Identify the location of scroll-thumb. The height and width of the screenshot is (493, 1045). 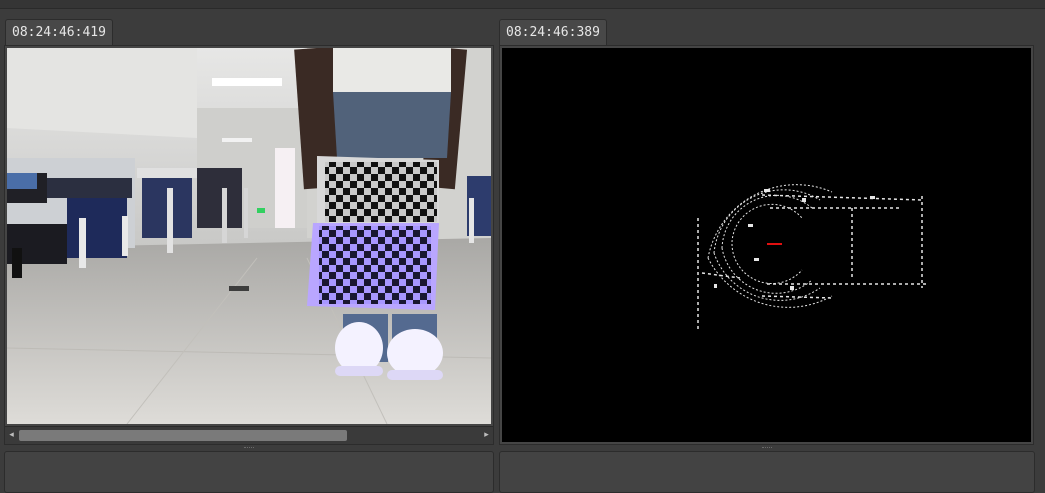
(183, 435).